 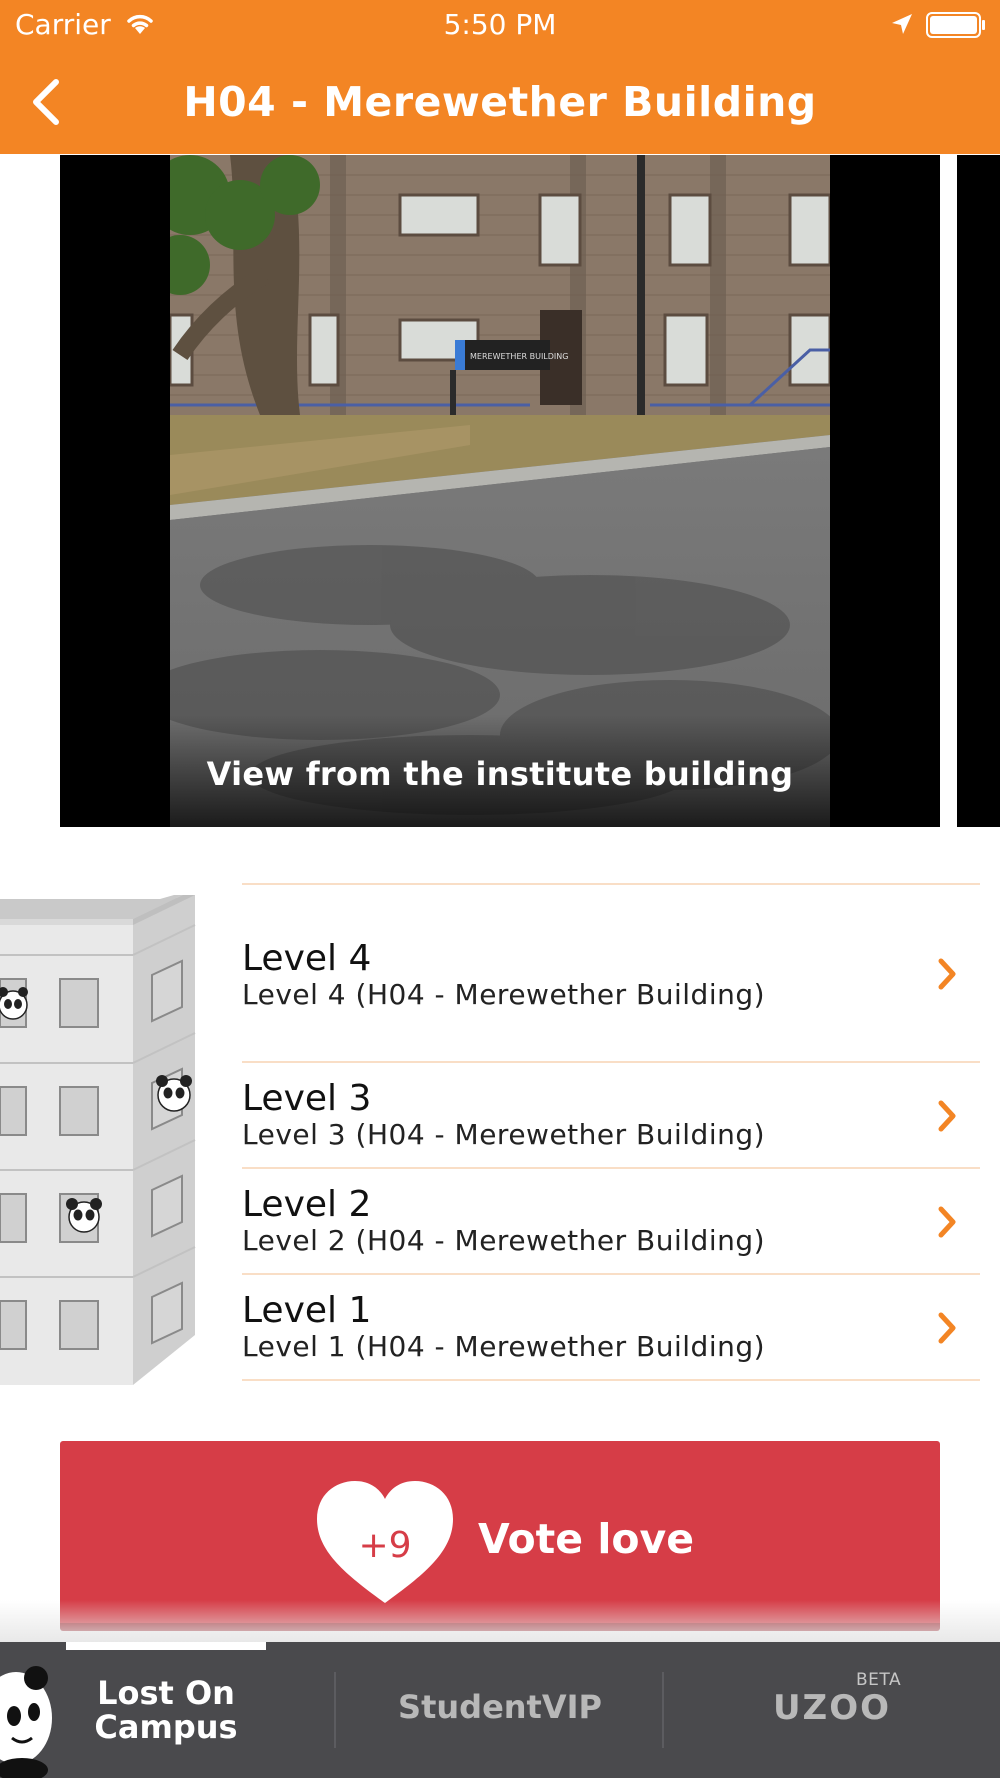 I want to click on navigation-bar: H04 - Merewether Building, so click(x=500, y=102).